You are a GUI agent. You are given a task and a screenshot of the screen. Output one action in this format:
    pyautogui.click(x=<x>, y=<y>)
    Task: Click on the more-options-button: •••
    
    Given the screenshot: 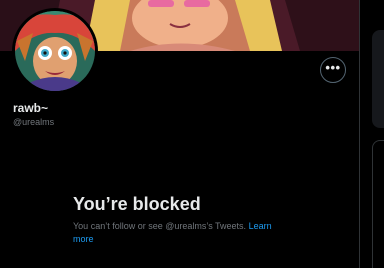 What is the action you would take?
    pyautogui.click(x=333, y=70)
    